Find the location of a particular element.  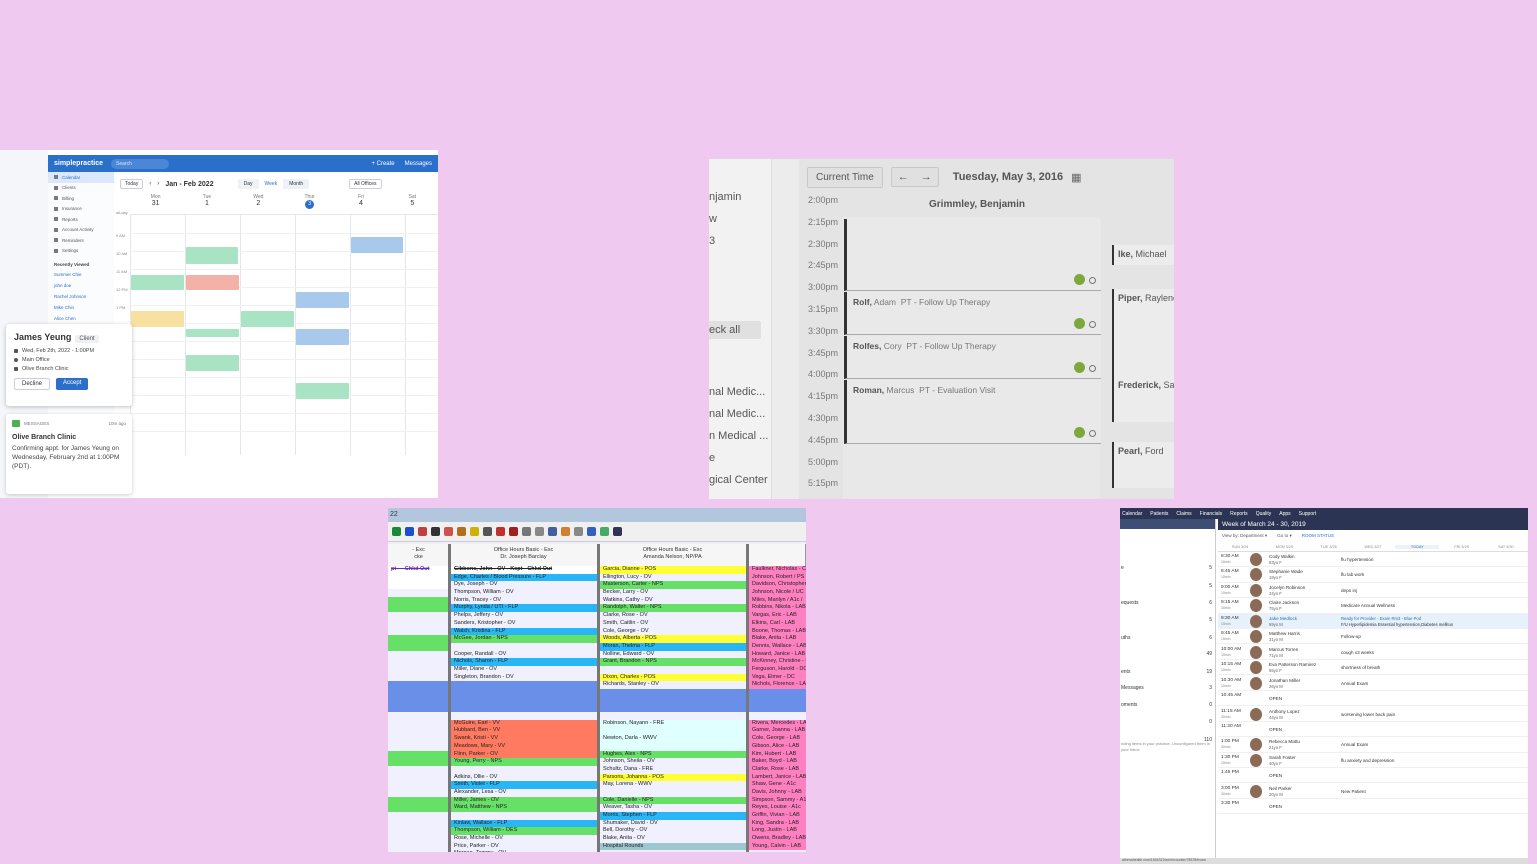

patient-name: Jake Medlock is located at coordinates (1283, 618).